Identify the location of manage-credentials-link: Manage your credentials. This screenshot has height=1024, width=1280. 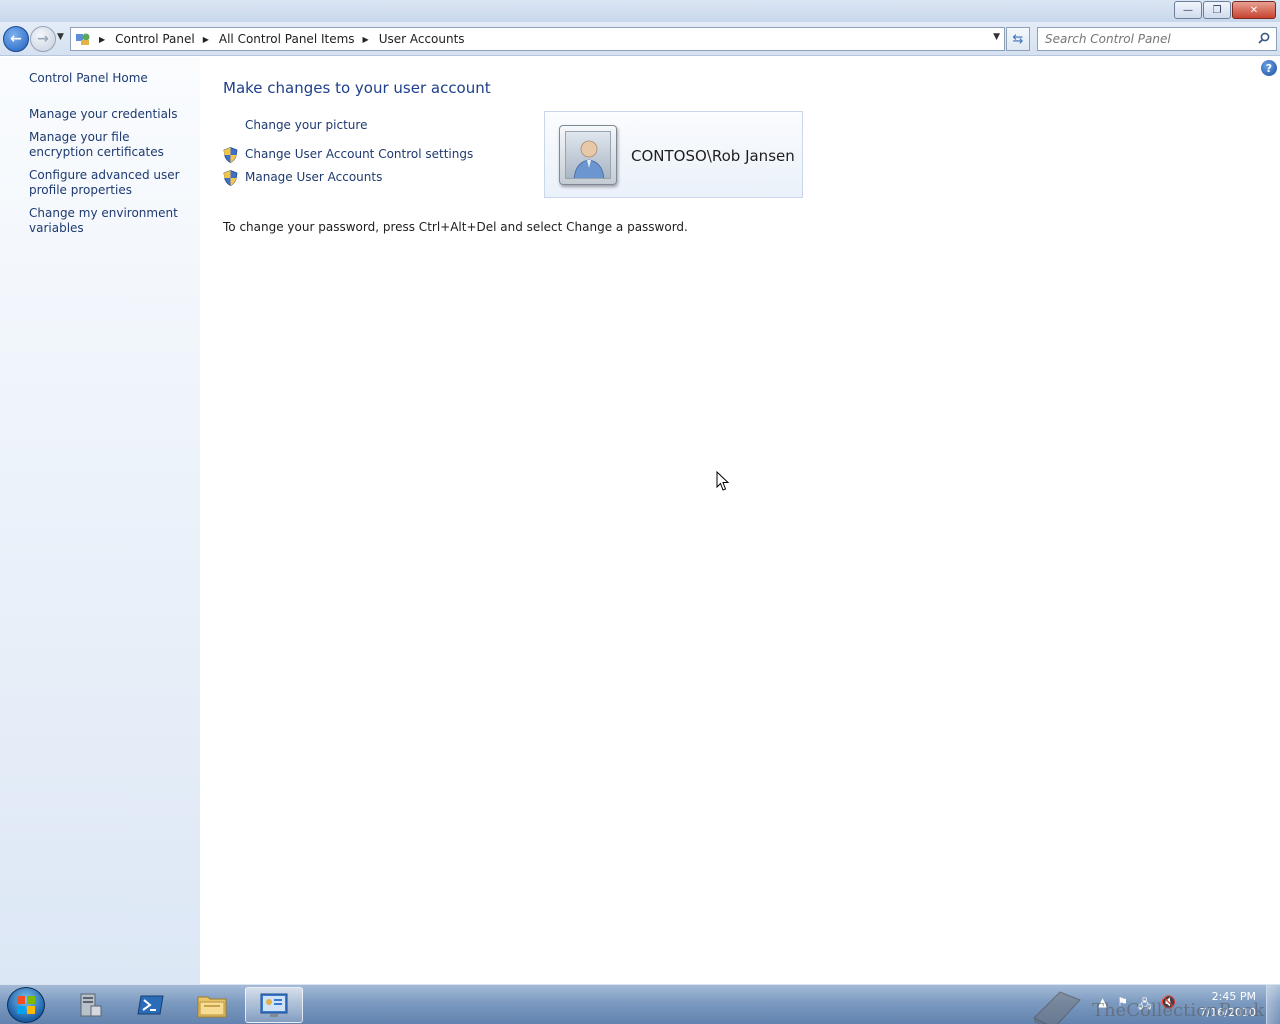
(111, 114).